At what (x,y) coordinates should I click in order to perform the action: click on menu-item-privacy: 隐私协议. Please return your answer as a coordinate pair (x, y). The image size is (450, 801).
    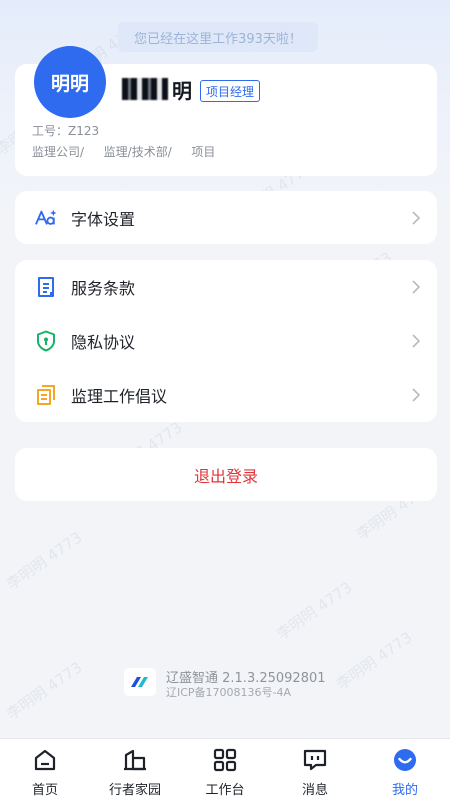
    Looking at the image, I should click on (226, 341).